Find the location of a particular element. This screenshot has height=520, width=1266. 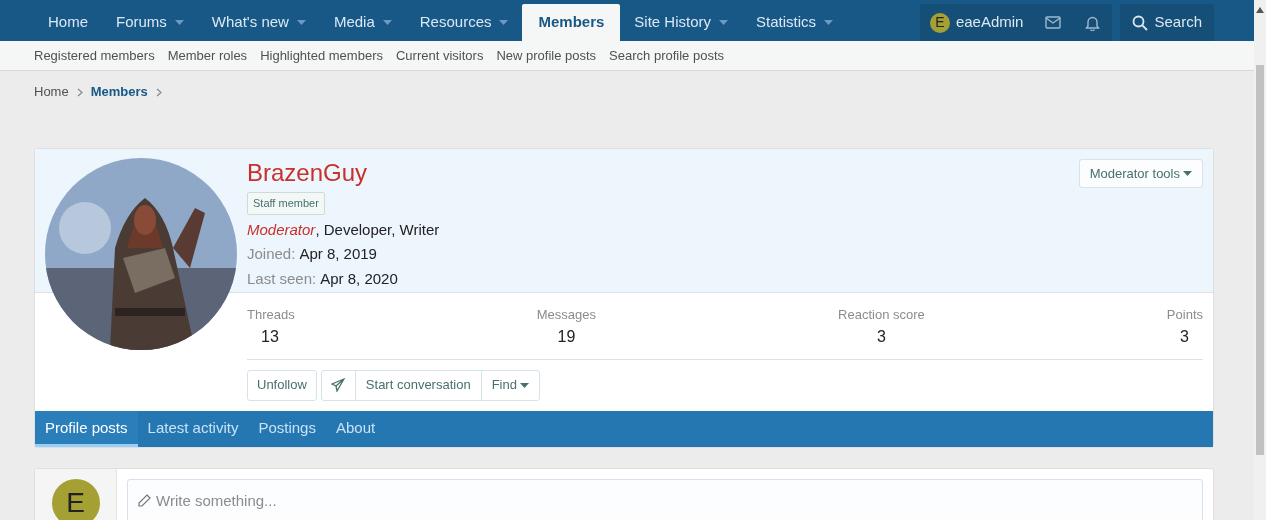

info-value: Apr 8, 2019 is located at coordinates (338, 254).